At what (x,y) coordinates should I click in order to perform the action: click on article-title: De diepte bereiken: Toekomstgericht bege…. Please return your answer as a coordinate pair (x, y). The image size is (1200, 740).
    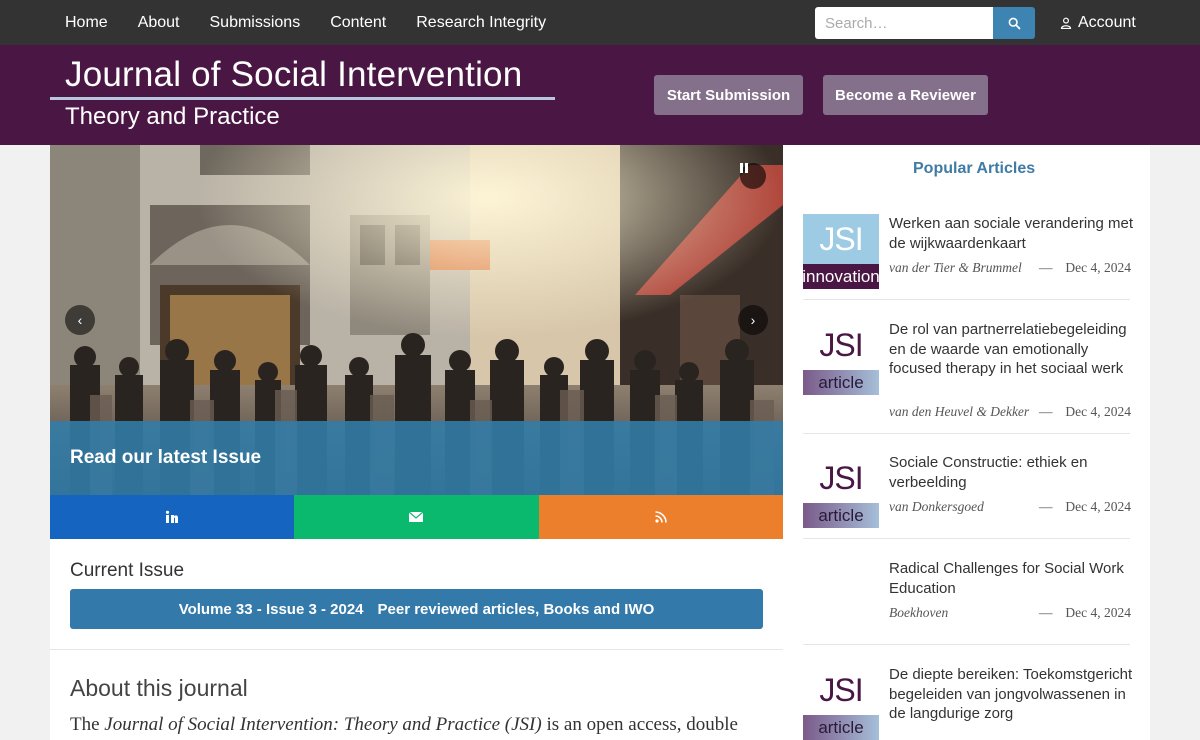
    Looking at the image, I should click on (1011, 694).